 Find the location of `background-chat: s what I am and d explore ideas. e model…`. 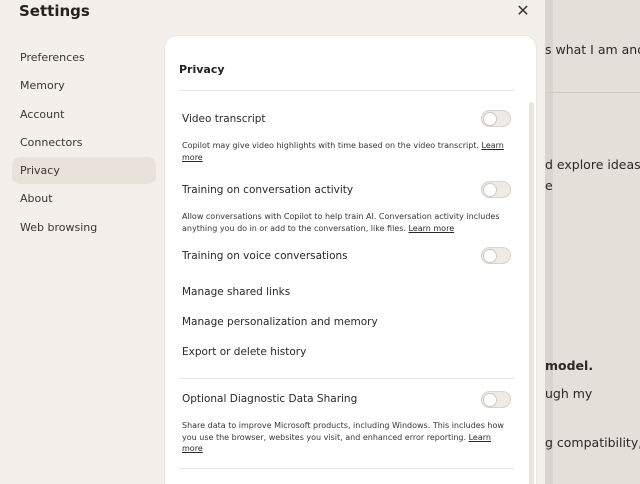

background-chat: s what I am and d explore ideas. e model… is located at coordinates (592, 242).